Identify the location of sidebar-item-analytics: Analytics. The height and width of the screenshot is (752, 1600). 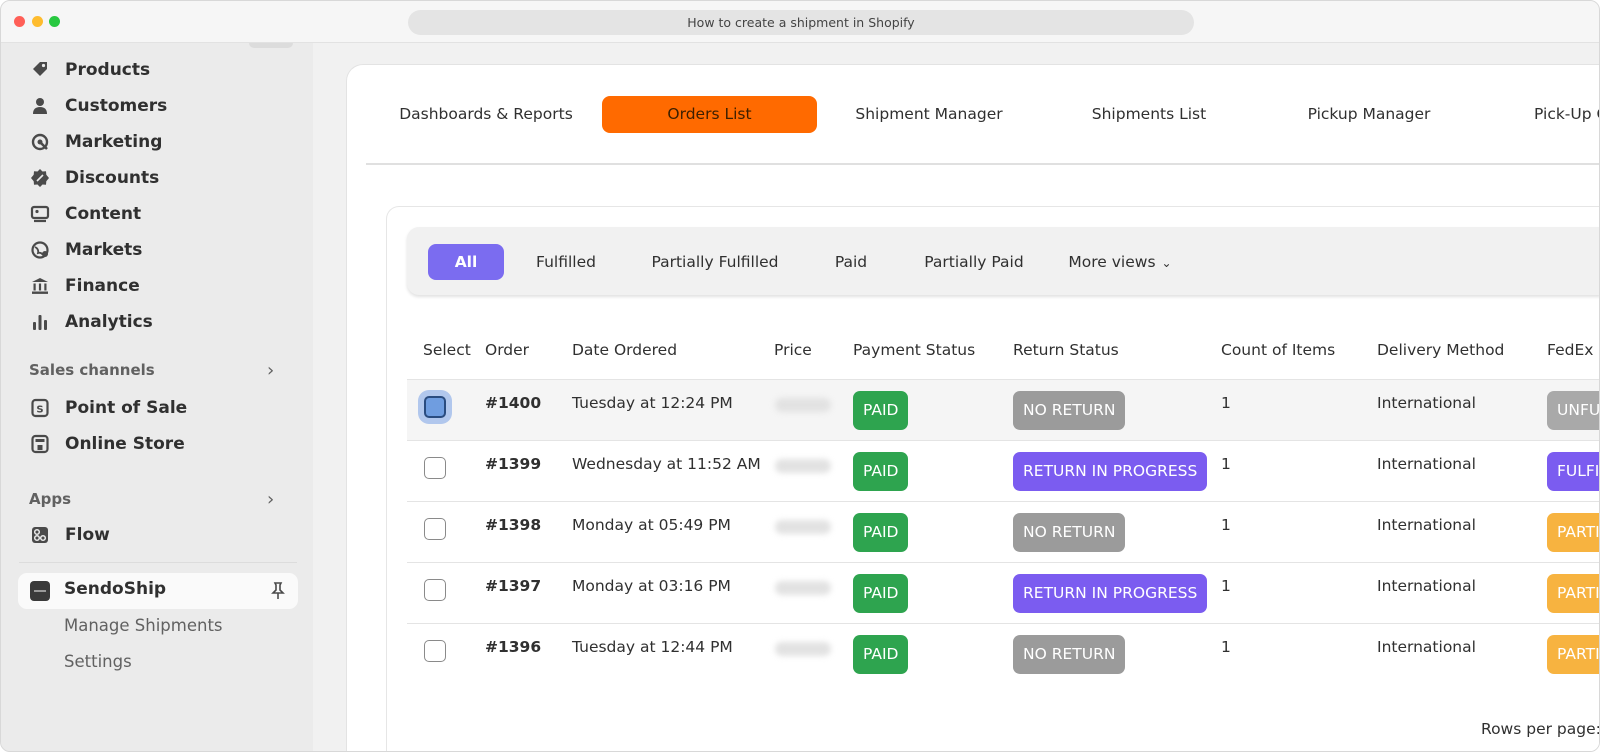
(91, 322).